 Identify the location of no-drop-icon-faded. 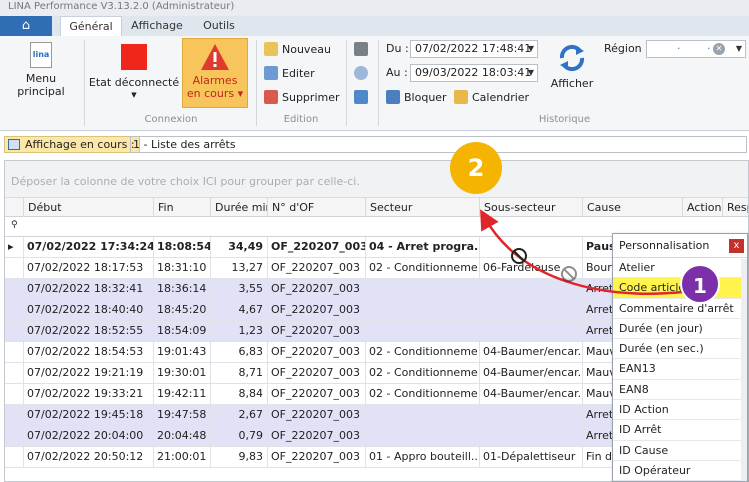
(569, 274).